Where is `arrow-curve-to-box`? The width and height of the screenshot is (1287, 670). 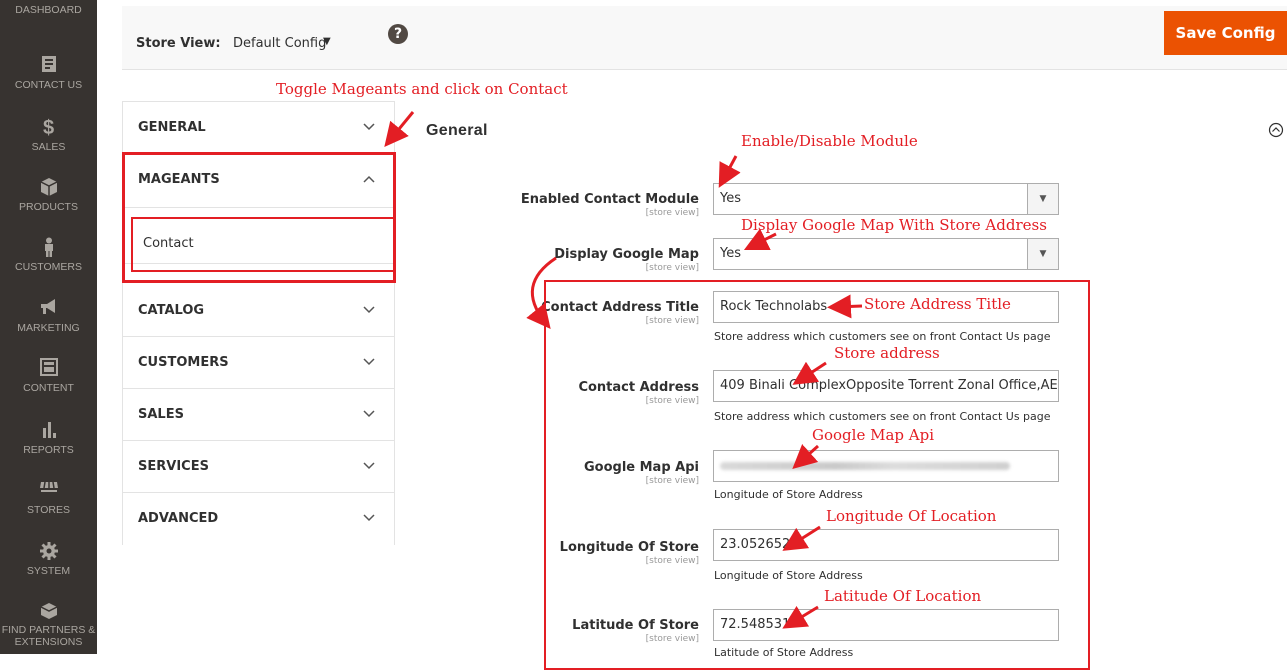 arrow-curve-to-box is located at coordinates (541, 292).